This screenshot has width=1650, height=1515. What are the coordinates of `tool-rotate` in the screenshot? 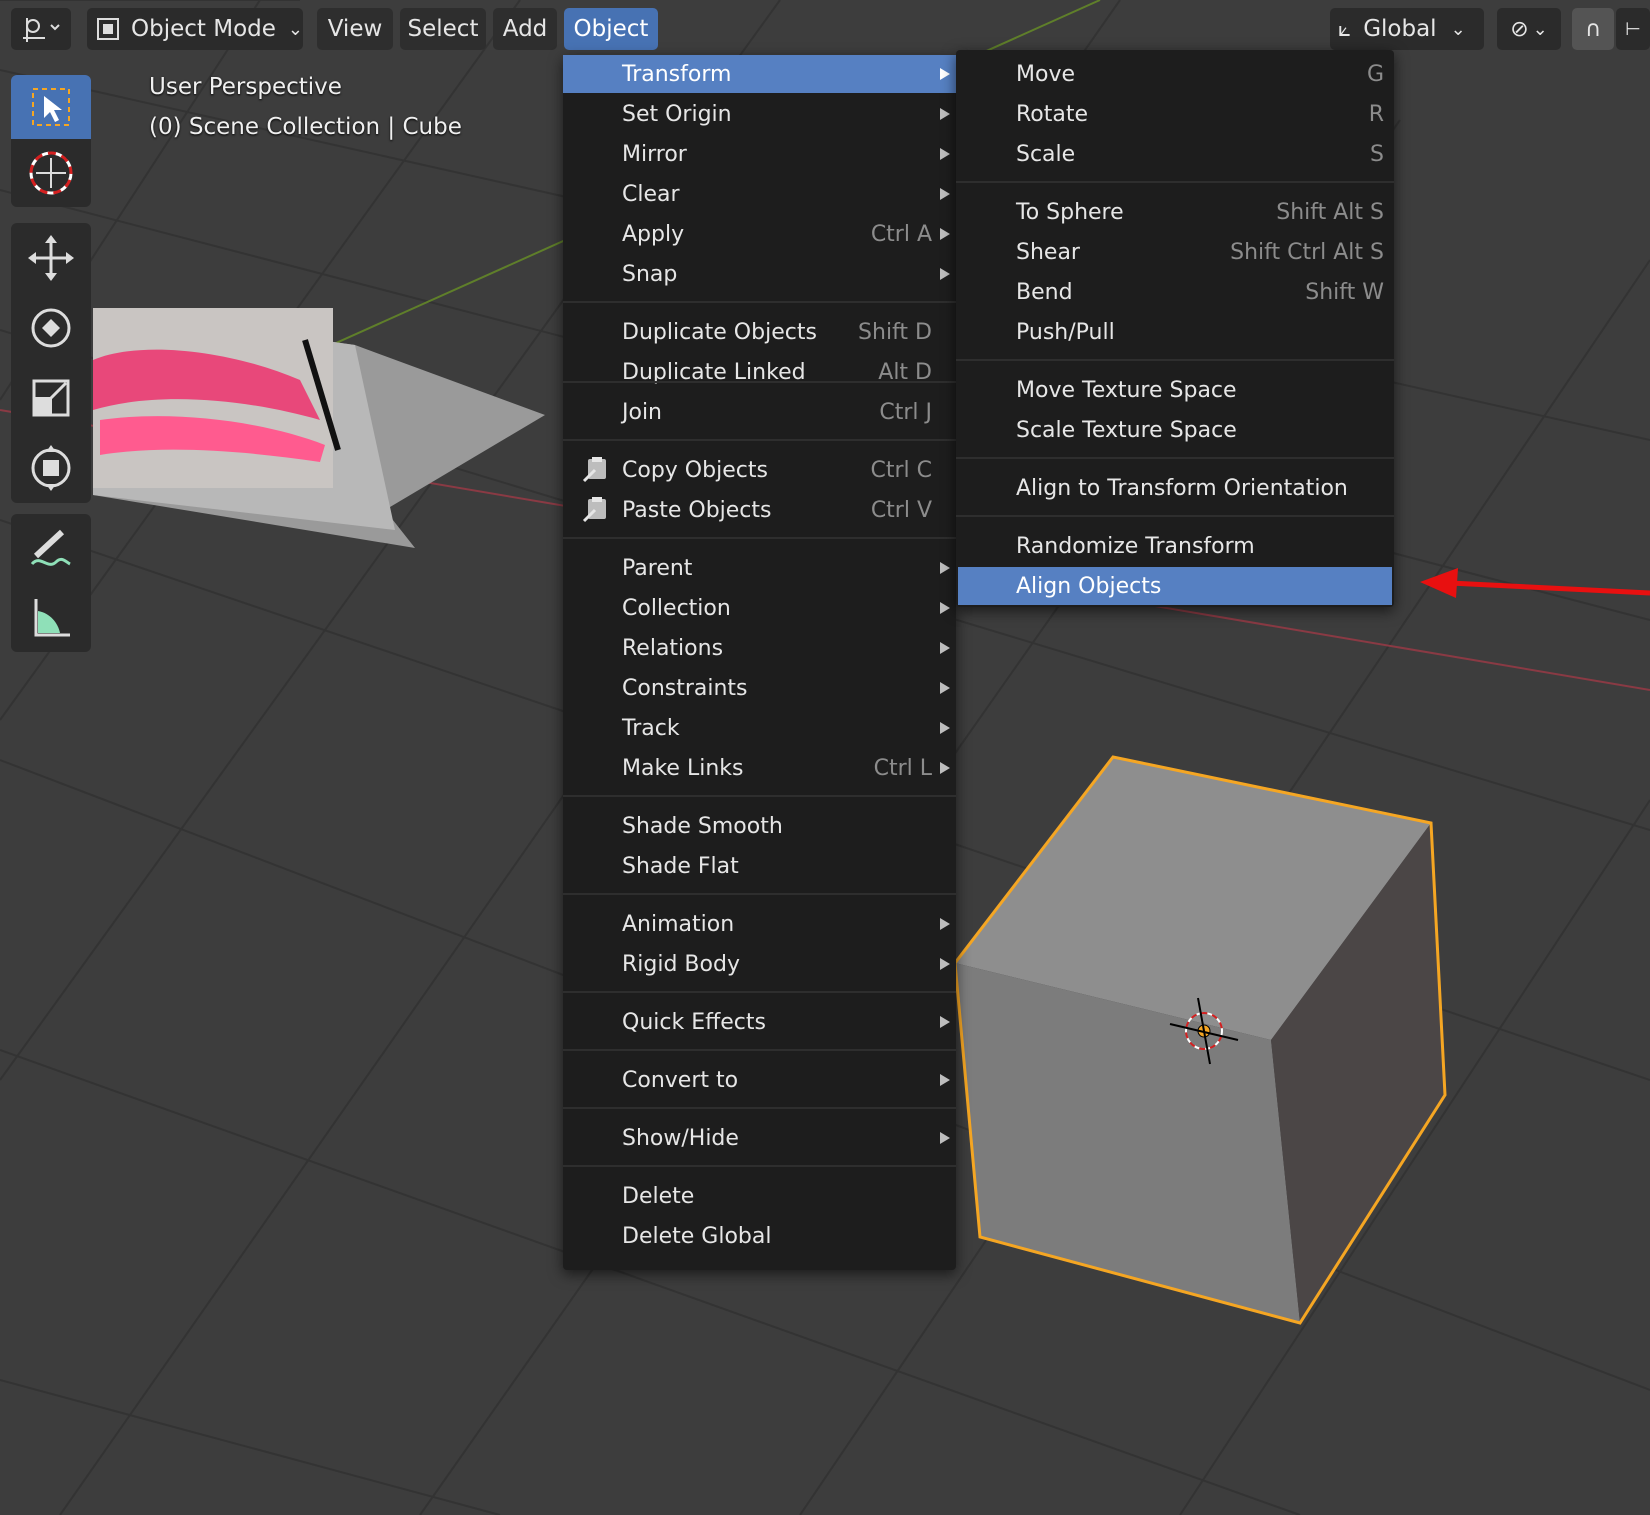 It's located at (51, 328).